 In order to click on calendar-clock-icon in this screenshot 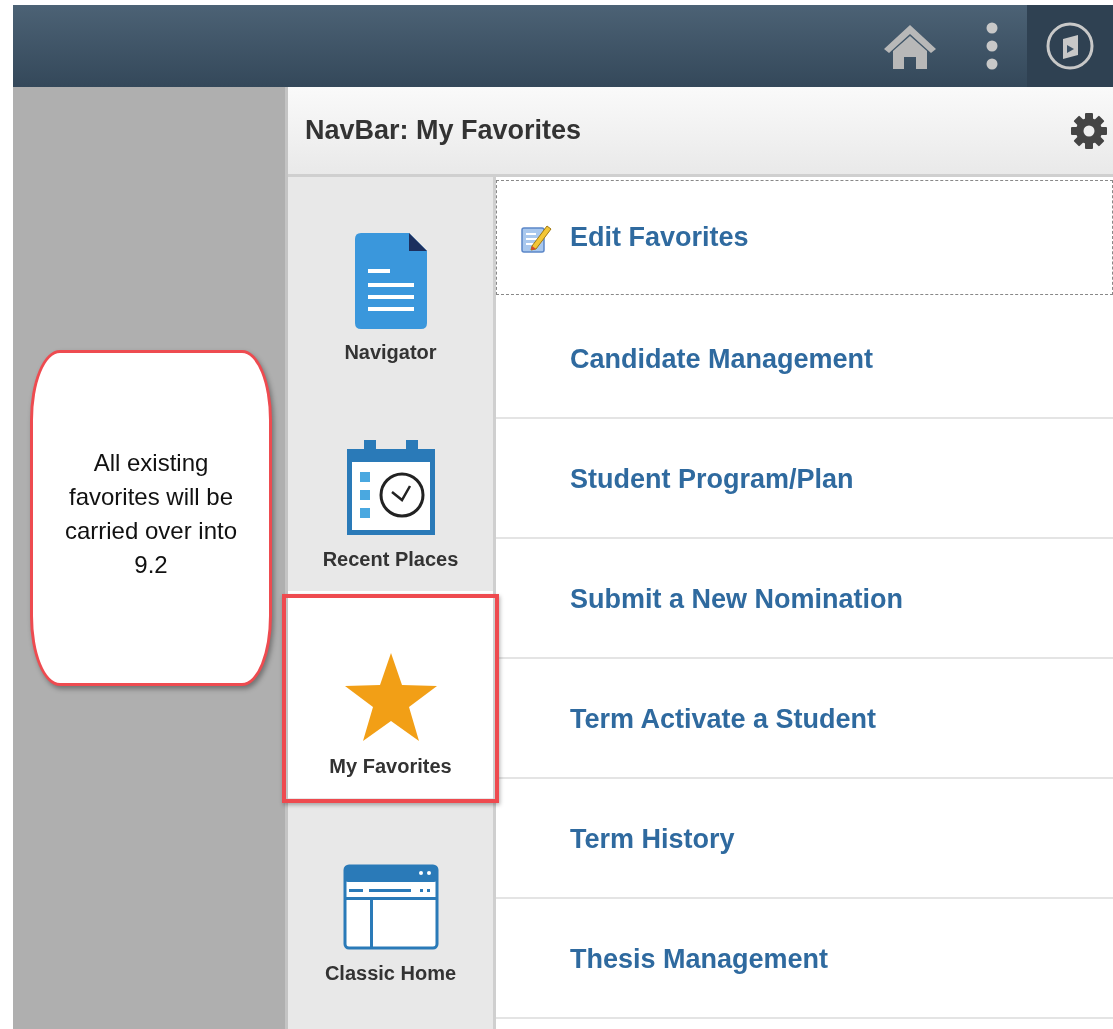, I will do `click(390, 488)`.